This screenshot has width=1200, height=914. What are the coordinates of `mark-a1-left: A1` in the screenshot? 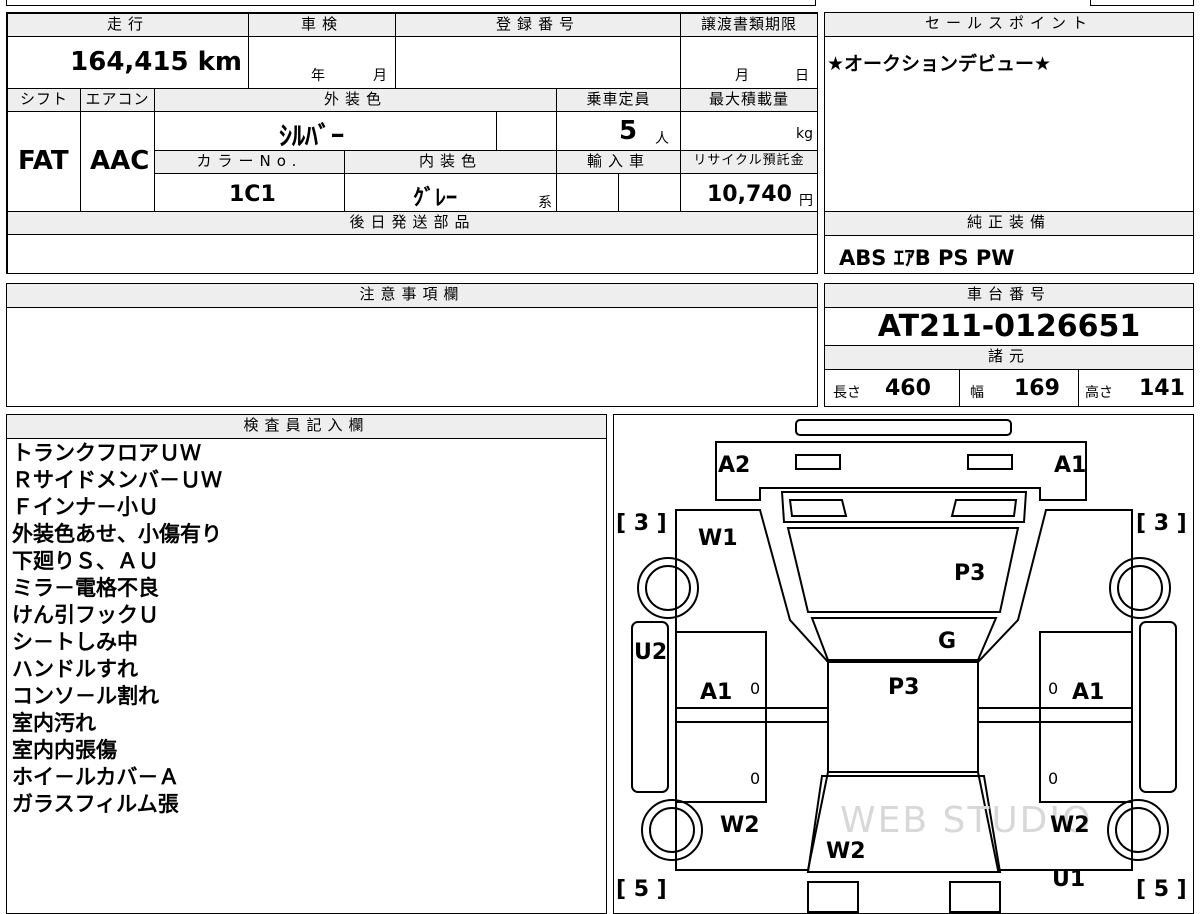 It's located at (716, 692).